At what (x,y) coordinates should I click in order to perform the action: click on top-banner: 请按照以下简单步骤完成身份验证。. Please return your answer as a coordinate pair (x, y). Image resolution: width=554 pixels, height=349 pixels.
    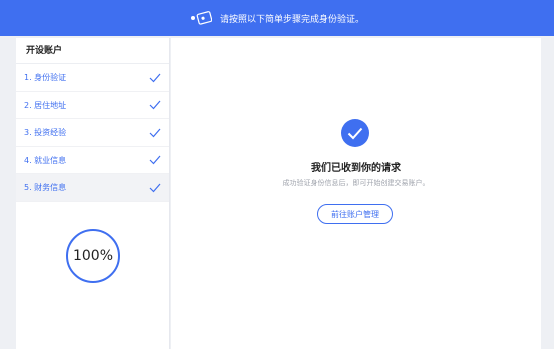
    Looking at the image, I should click on (277, 18).